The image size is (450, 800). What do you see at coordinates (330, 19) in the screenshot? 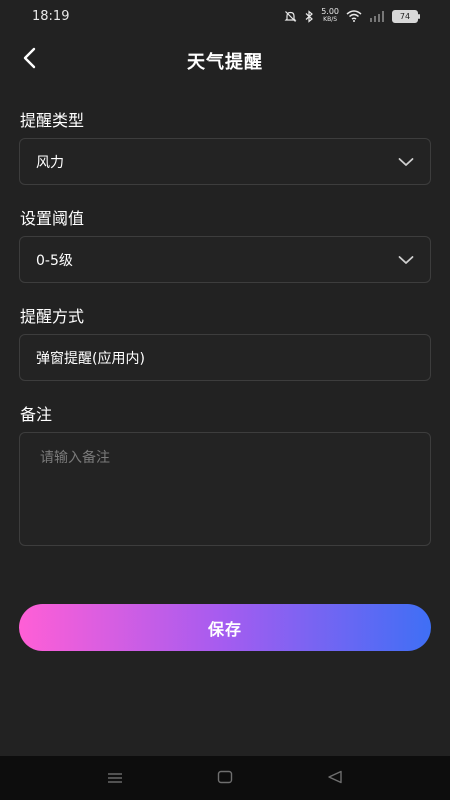
I see `network-speed-unit: KB/S` at bounding box center [330, 19].